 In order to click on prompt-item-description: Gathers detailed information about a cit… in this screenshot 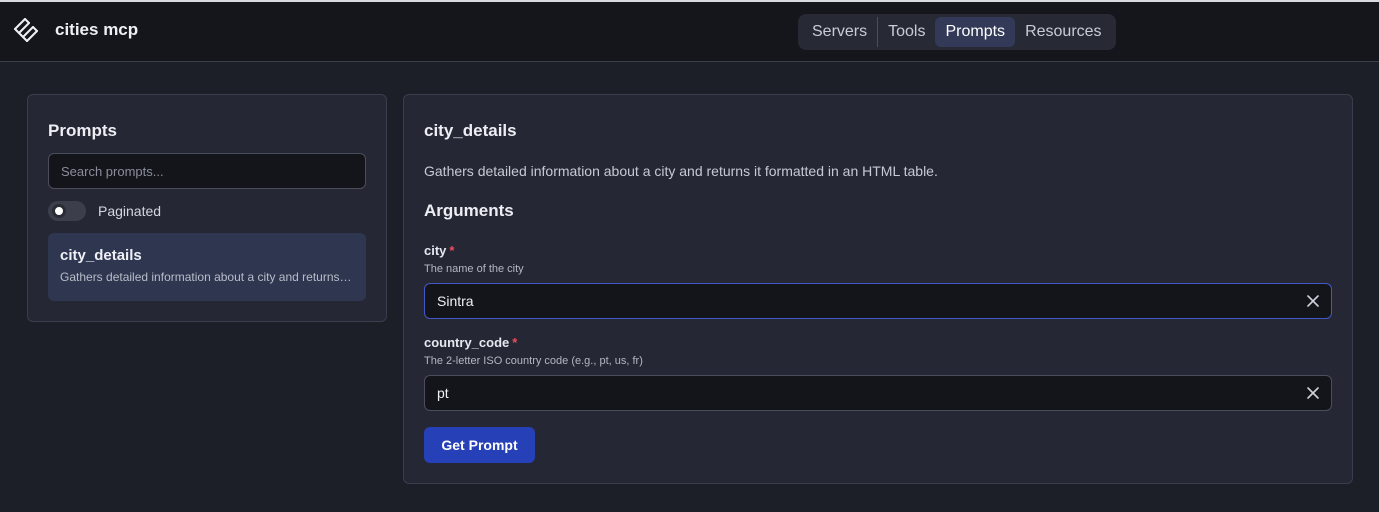, I will do `click(207, 277)`.